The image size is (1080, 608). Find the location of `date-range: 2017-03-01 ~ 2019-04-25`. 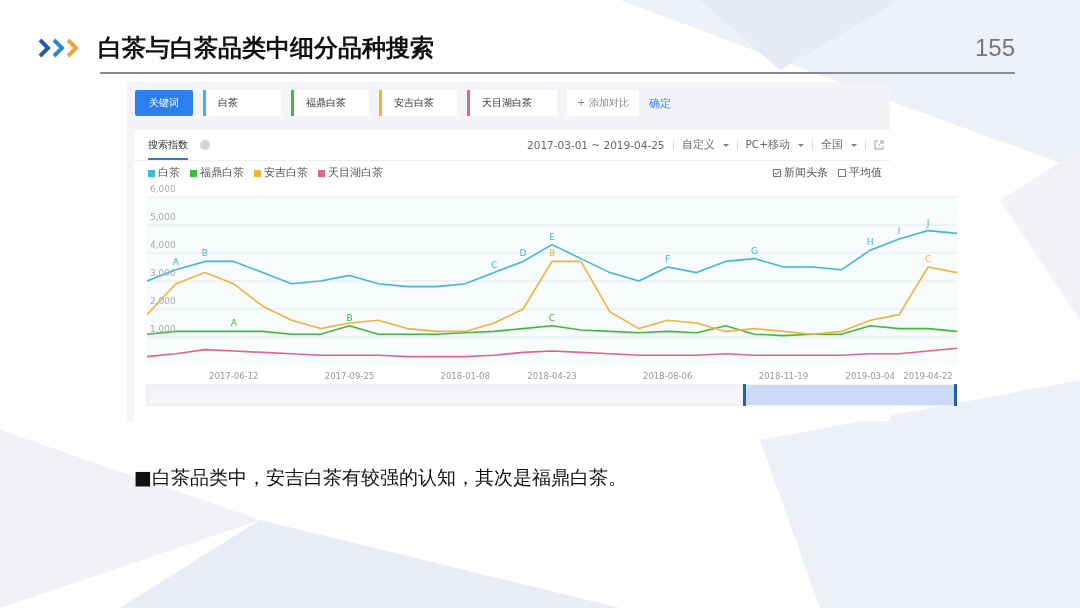

date-range: 2017-03-01 ~ 2019-04-25 is located at coordinates (596, 145).